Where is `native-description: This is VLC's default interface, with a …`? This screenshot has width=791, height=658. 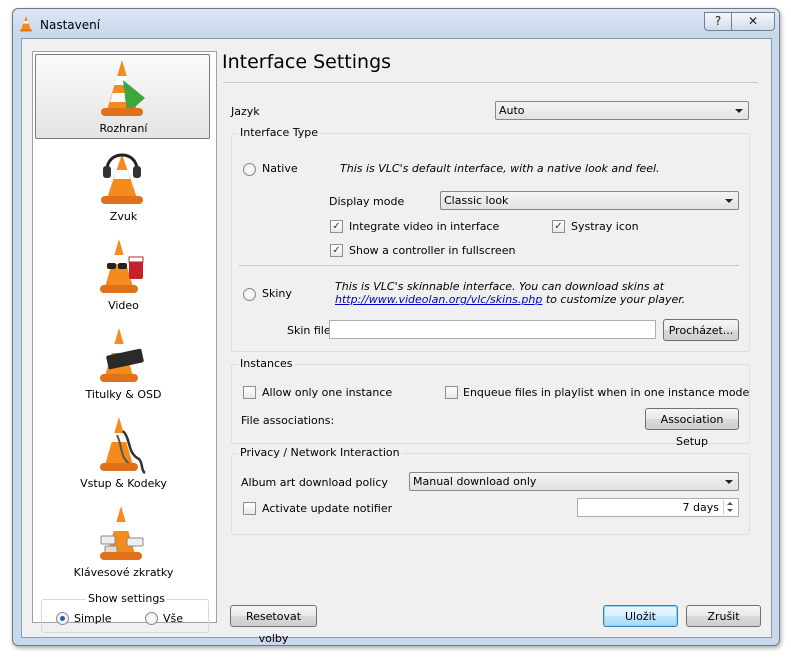 native-description: This is VLC's default interface, with a … is located at coordinates (500, 168).